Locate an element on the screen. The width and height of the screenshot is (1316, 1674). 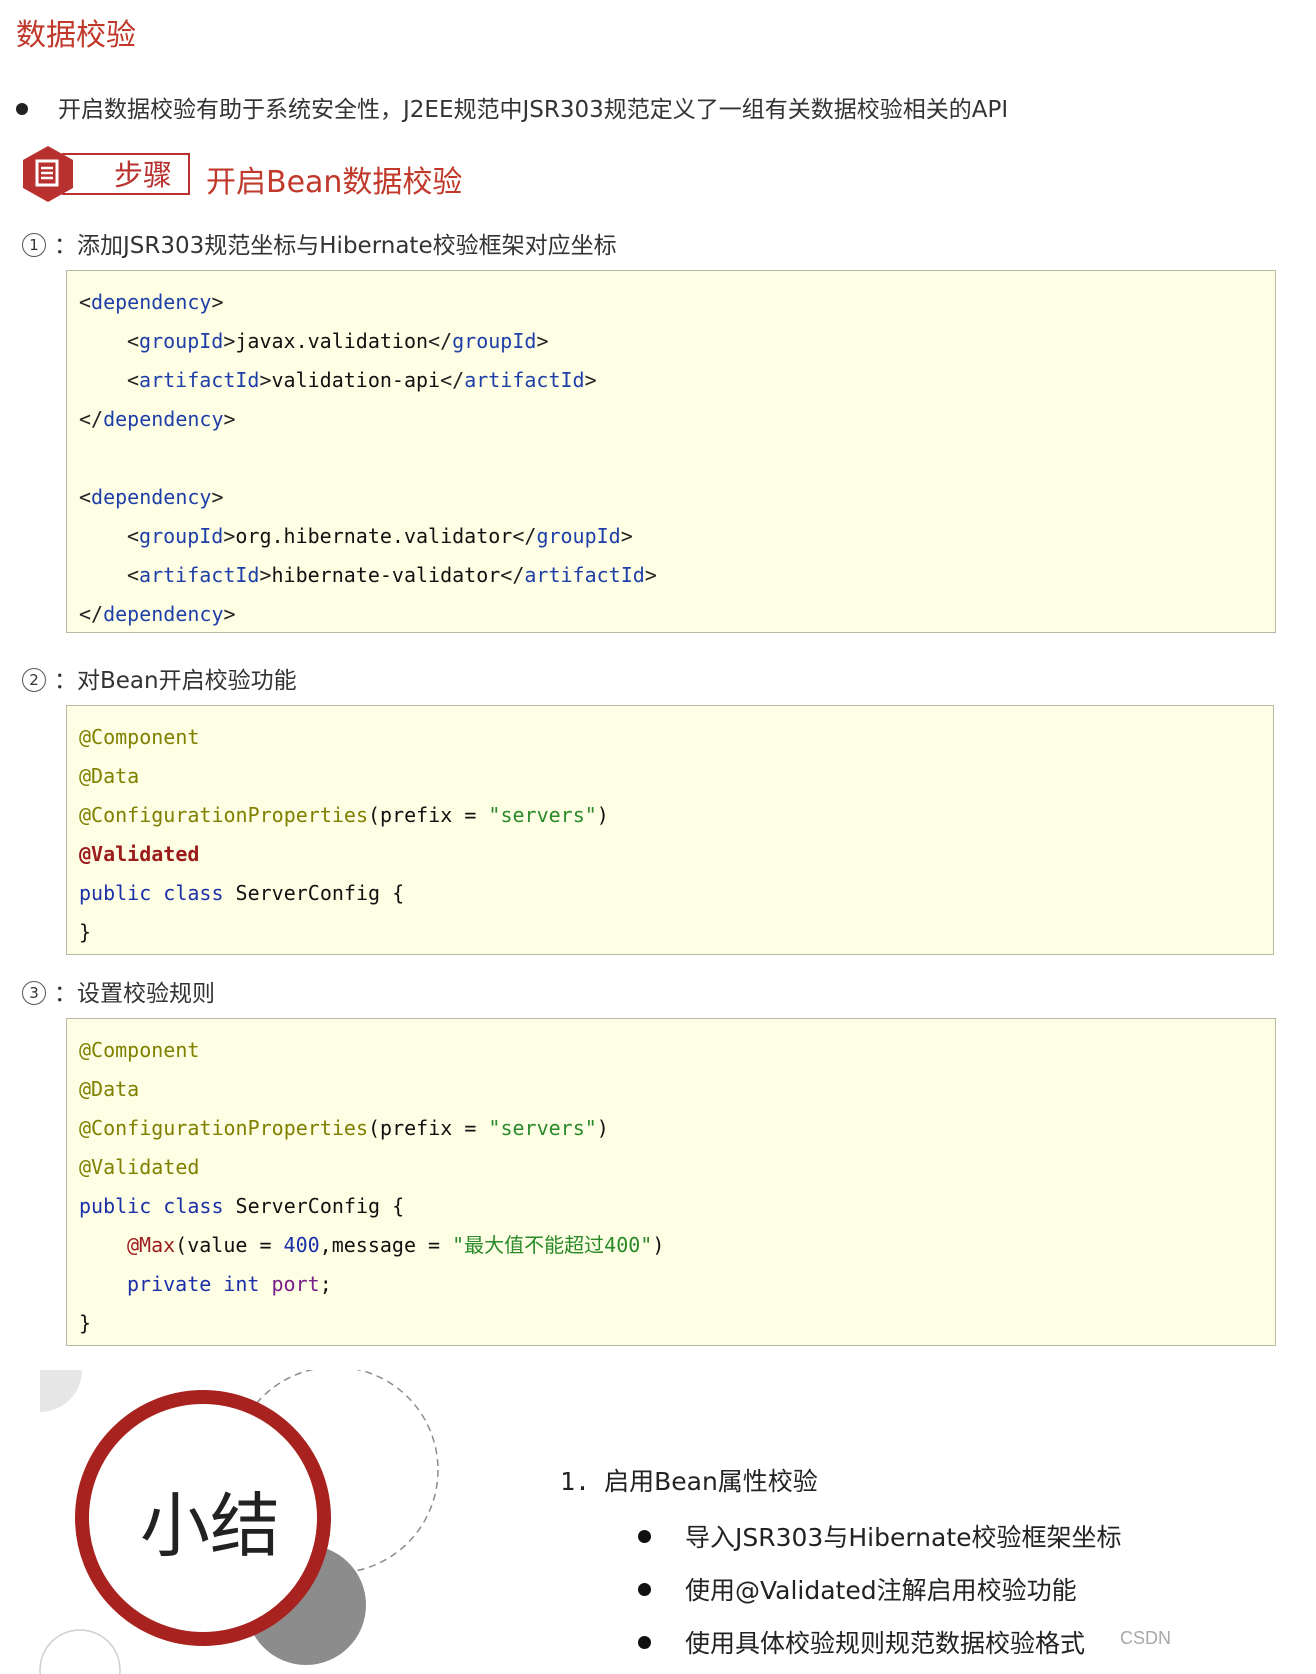
code-line: @Max(value = 400,message = "最大值不能超过400") is located at coordinates (396, 1245).